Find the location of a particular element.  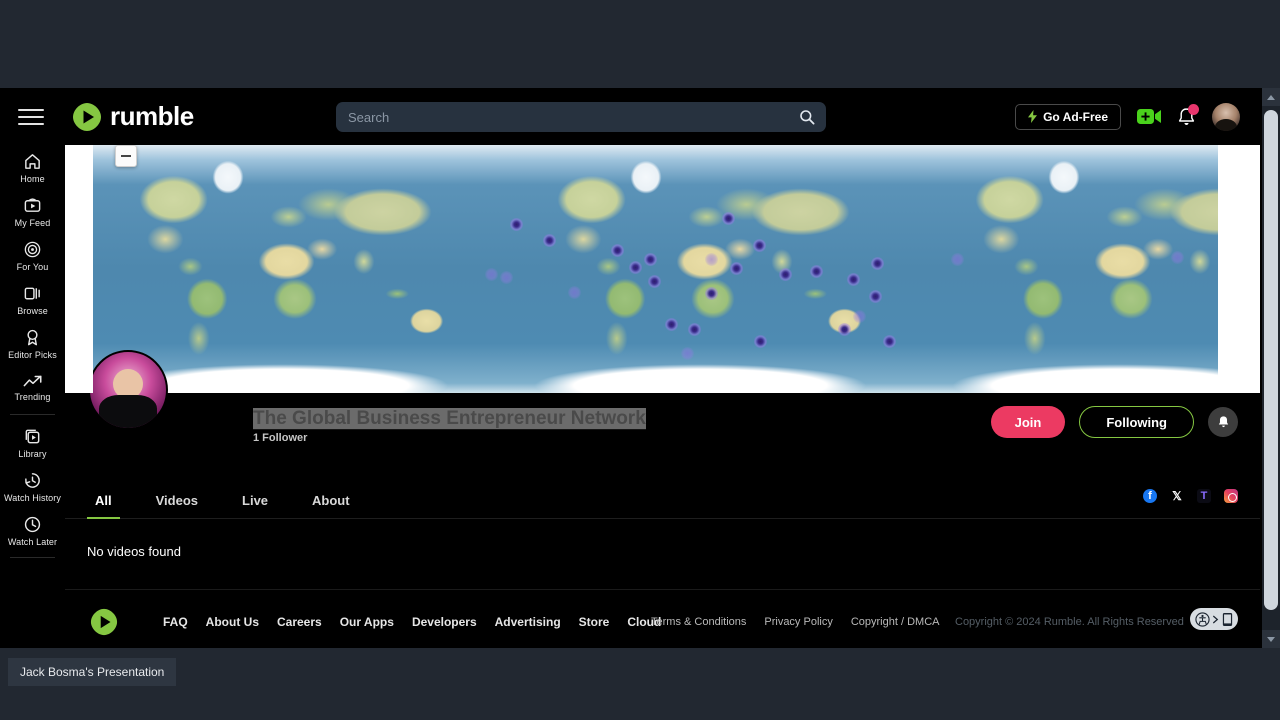

scroll-up-button is located at coordinates (1271, 97).